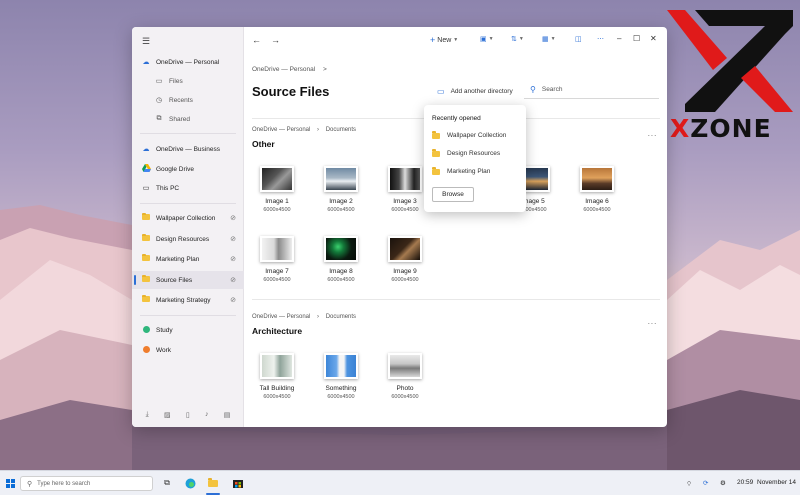 The width and height of the screenshot is (800, 495). I want to click on sidebar-item-label: Design Resources, so click(183, 239).